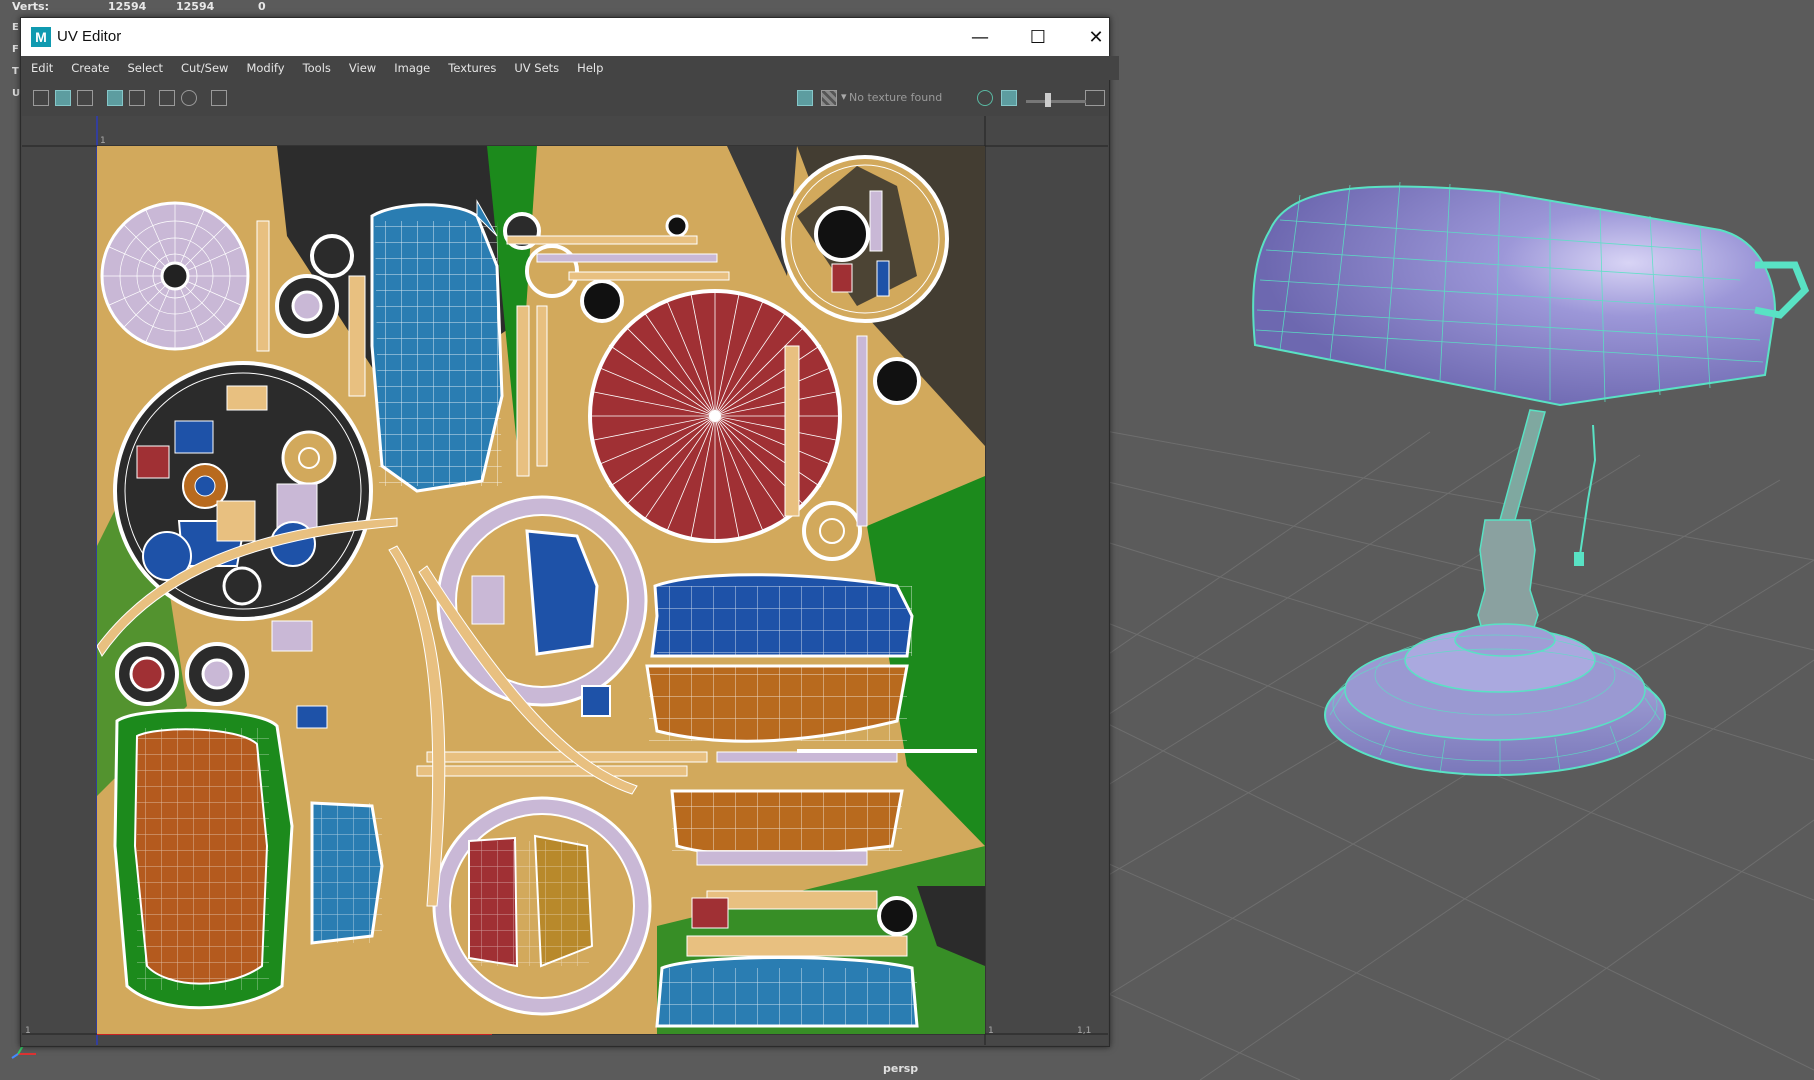 The width and height of the screenshot is (1814, 1080). What do you see at coordinates (204, 68) in the screenshot?
I see `menu-cut-sew: Cut/Sew` at bounding box center [204, 68].